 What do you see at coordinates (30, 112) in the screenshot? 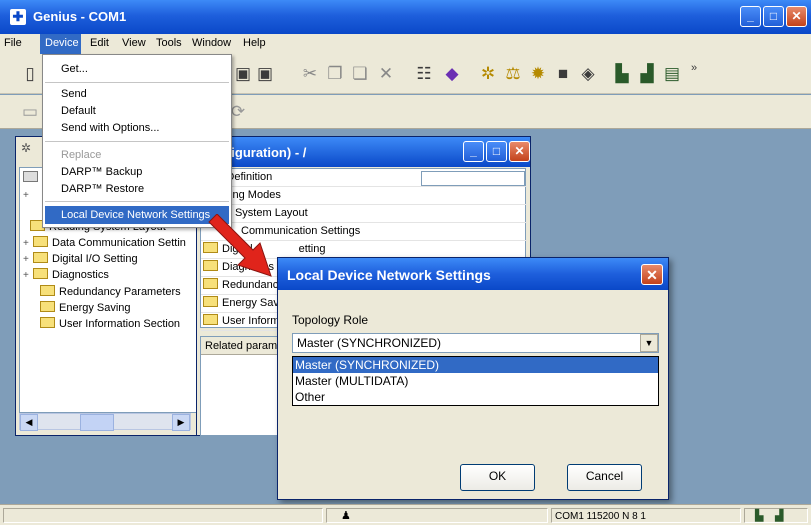
I see `open-folder-icon: ▭` at bounding box center [30, 112].